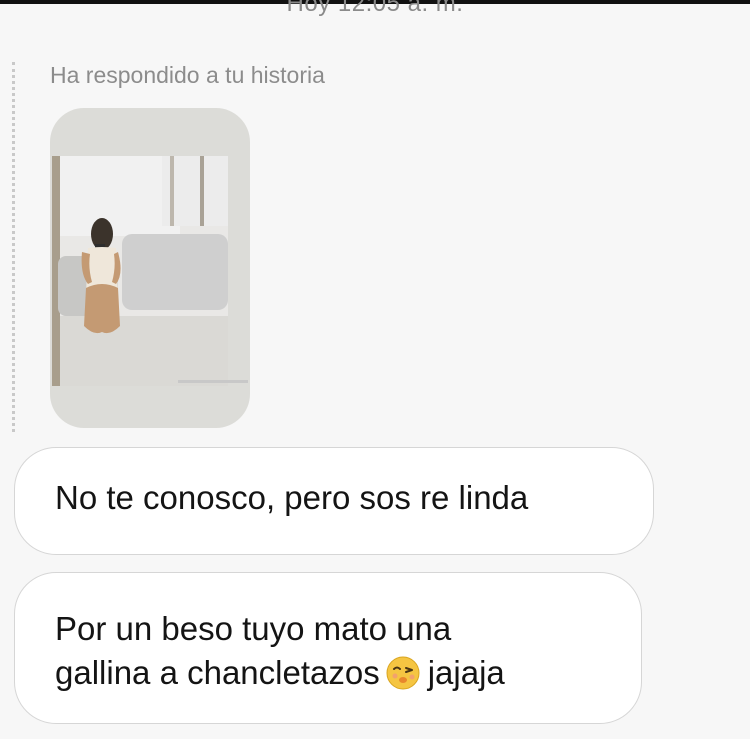  Describe the element at coordinates (140, 271) in the screenshot. I see `story-photo-image` at that location.